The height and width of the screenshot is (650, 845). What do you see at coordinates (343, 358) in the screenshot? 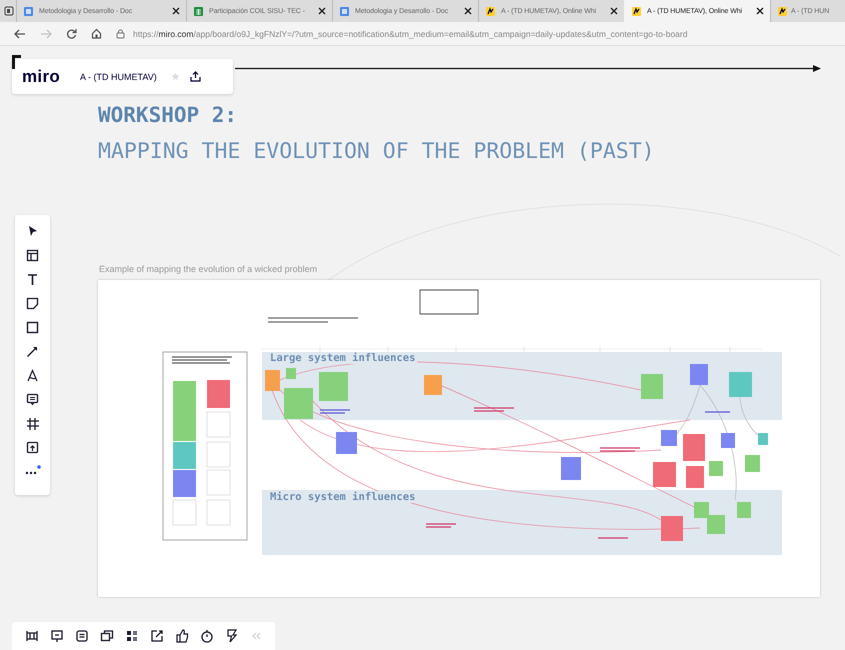
I see `lane-label: Large system influences` at bounding box center [343, 358].